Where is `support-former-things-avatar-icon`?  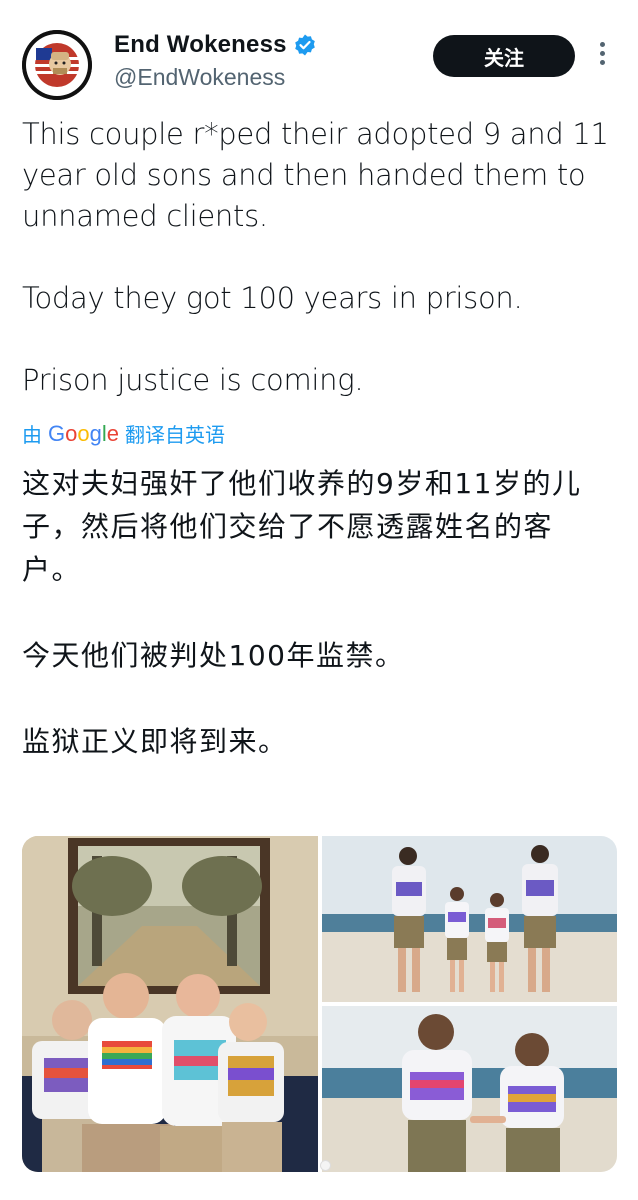 support-former-things-avatar-icon is located at coordinates (57, 65).